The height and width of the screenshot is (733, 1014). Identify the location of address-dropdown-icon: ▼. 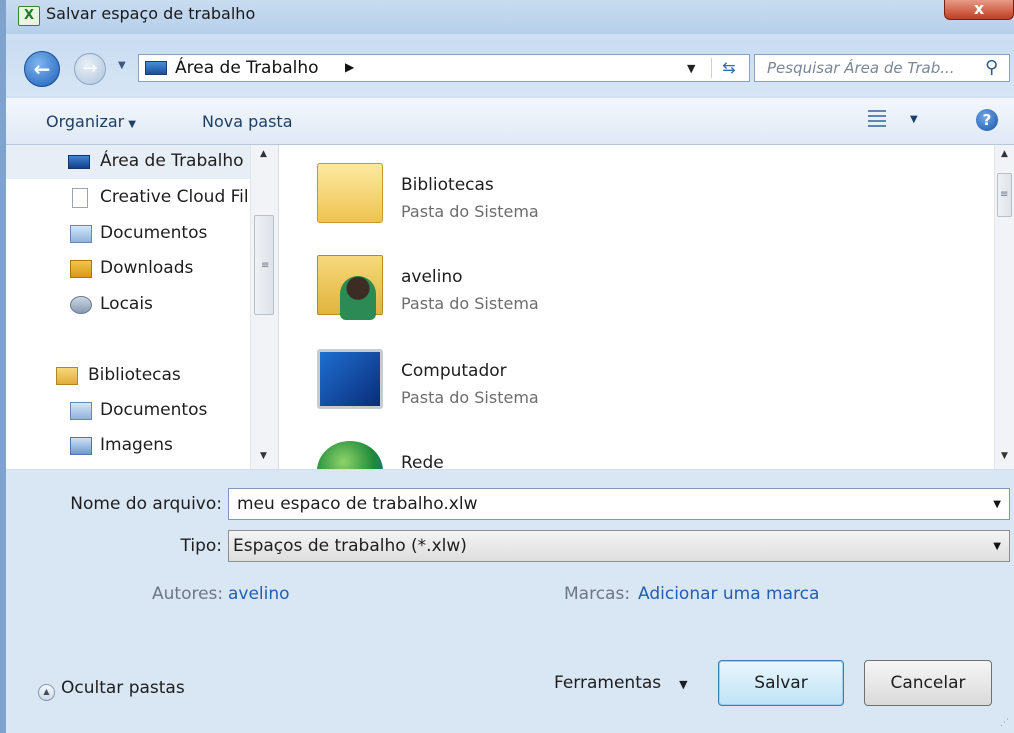
(691, 68).